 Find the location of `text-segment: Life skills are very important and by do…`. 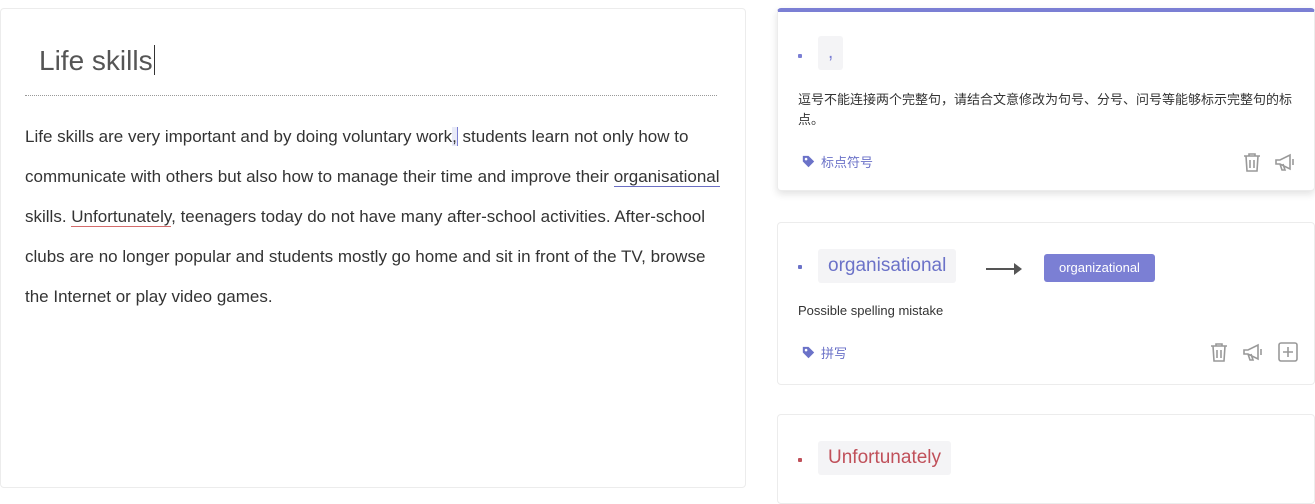

text-segment: Life skills are very important and by do… is located at coordinates (239, 136).